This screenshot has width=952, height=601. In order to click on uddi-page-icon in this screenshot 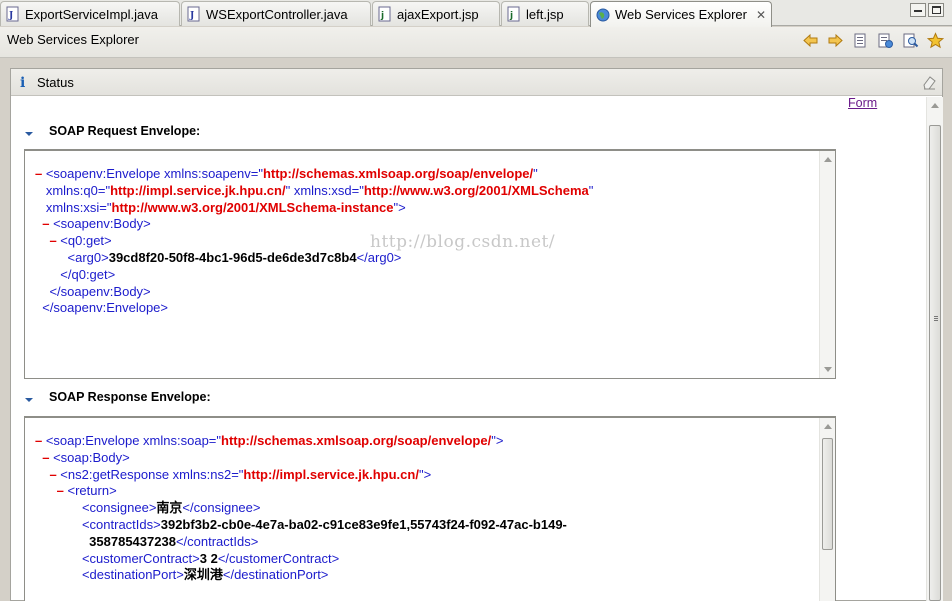, I will do `click(885, 40)`.